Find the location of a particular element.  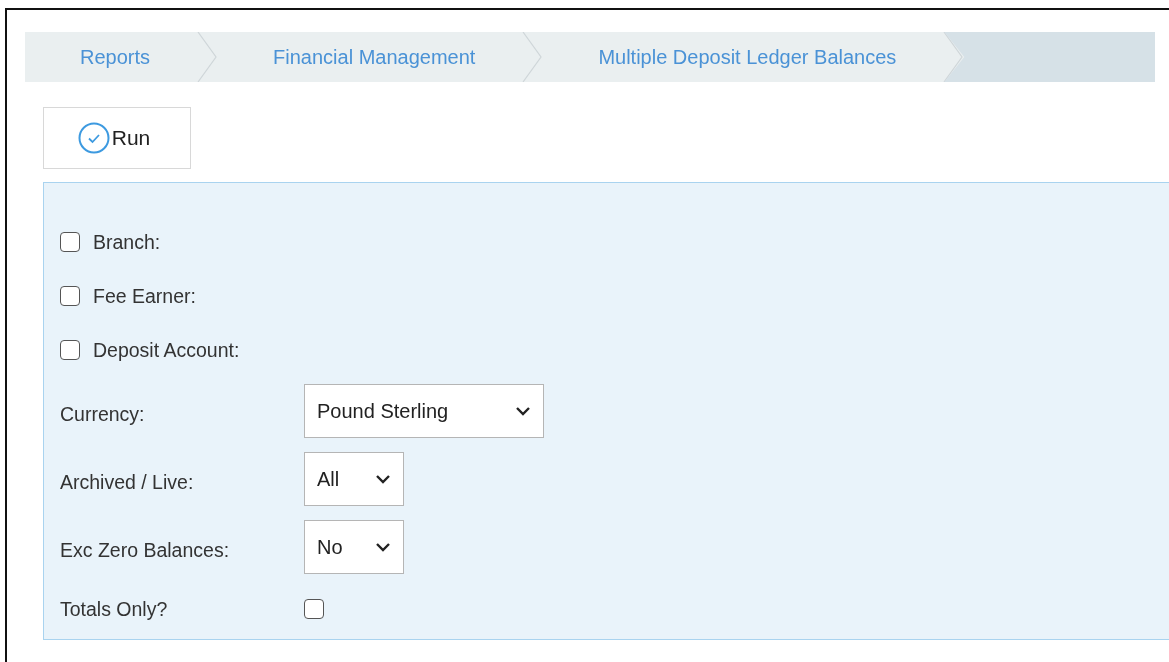

field-label: Currency: is located at coordinates (103, 414).